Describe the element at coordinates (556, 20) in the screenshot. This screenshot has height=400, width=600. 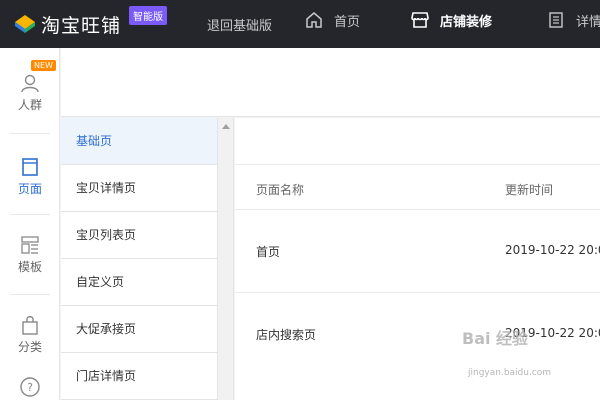
I see `document-icon` at that location.